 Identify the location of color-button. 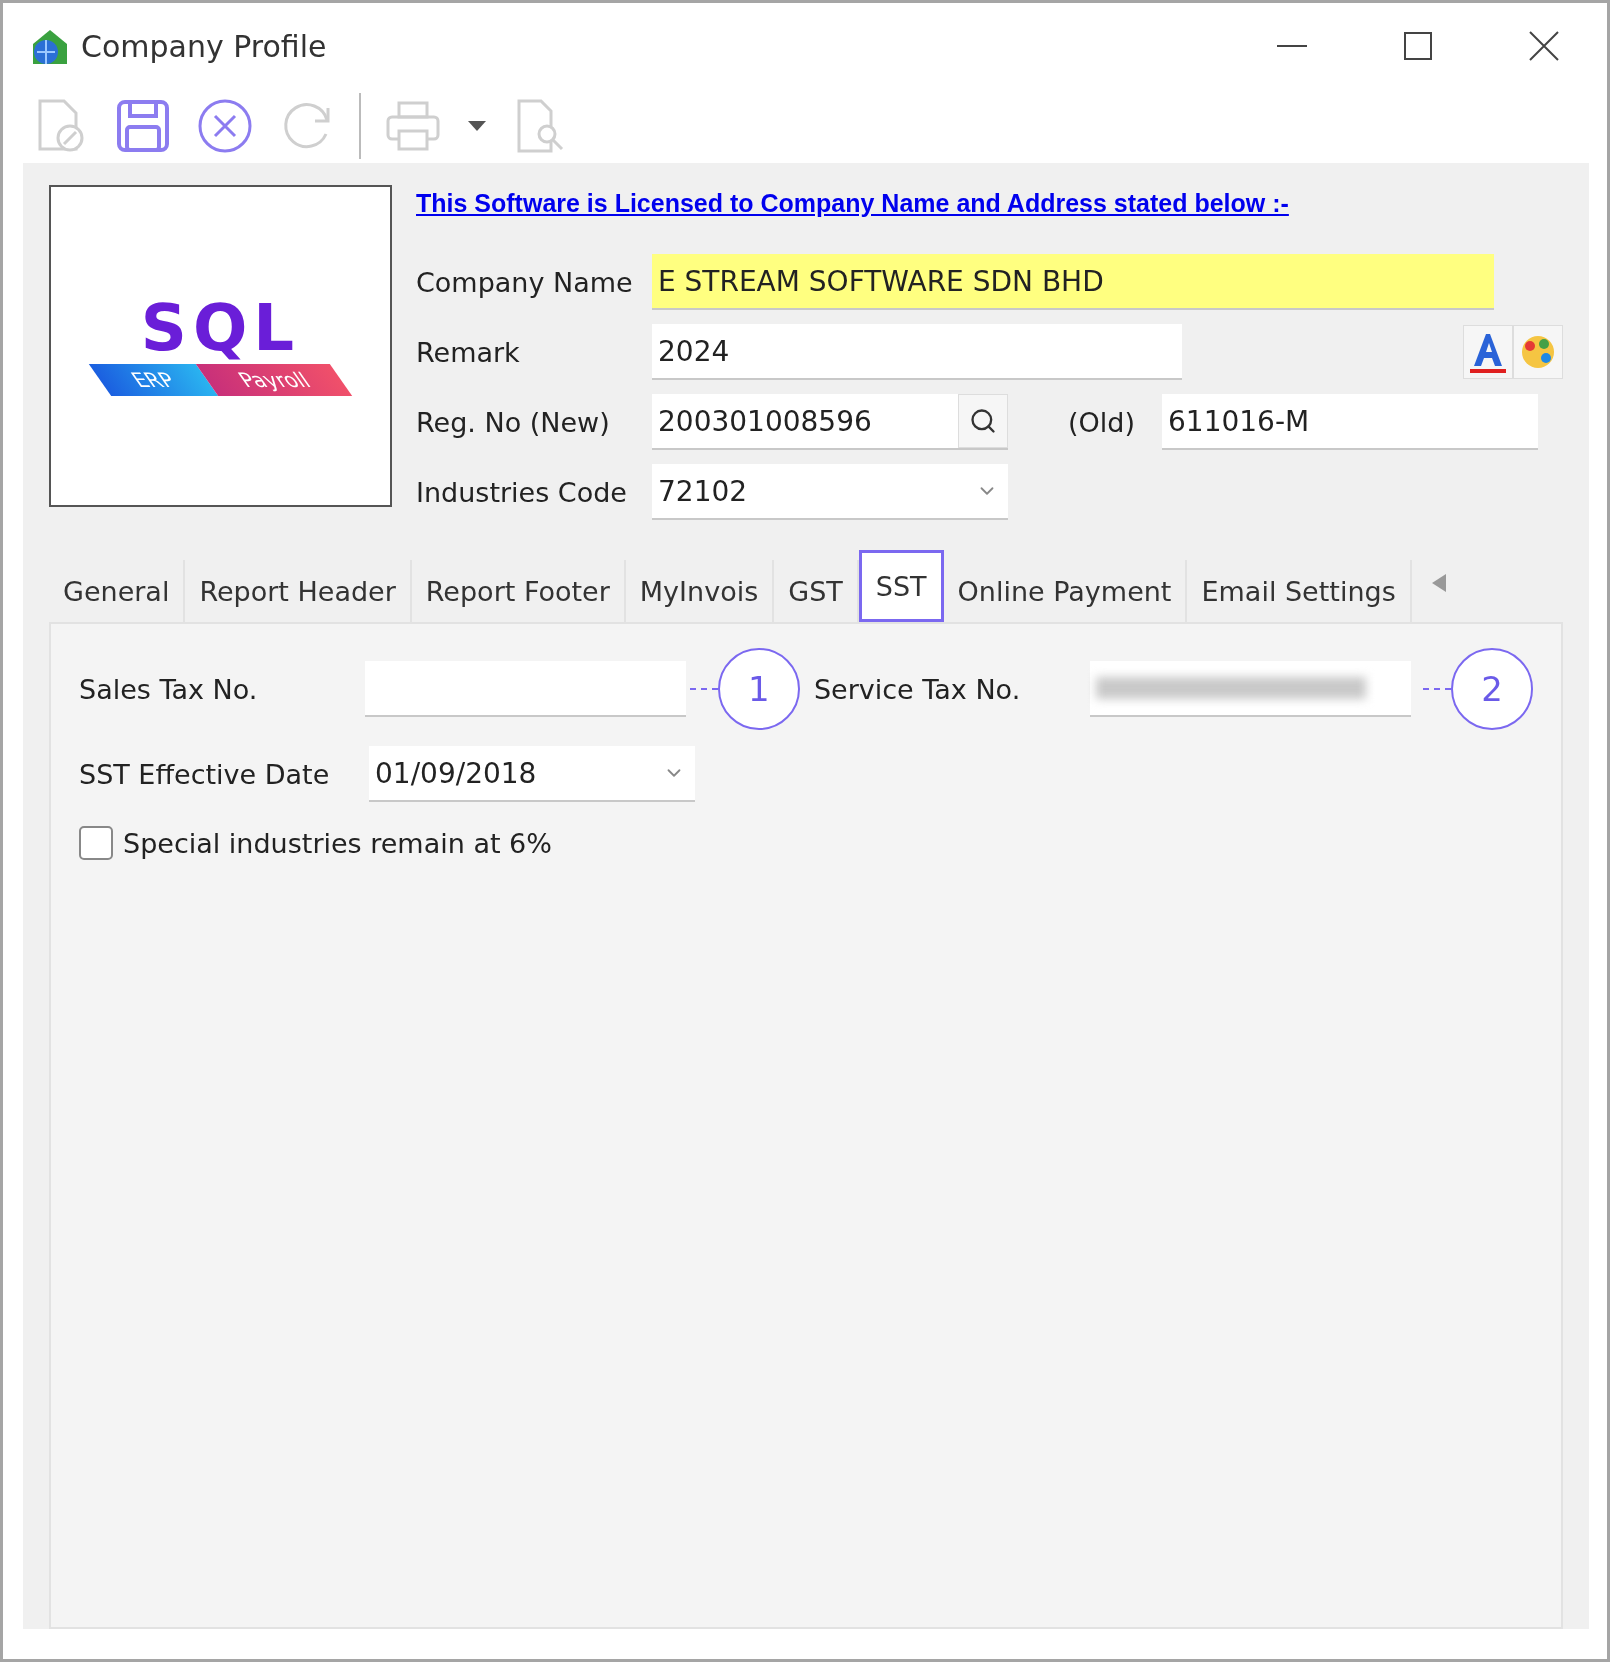
(1538, 352).